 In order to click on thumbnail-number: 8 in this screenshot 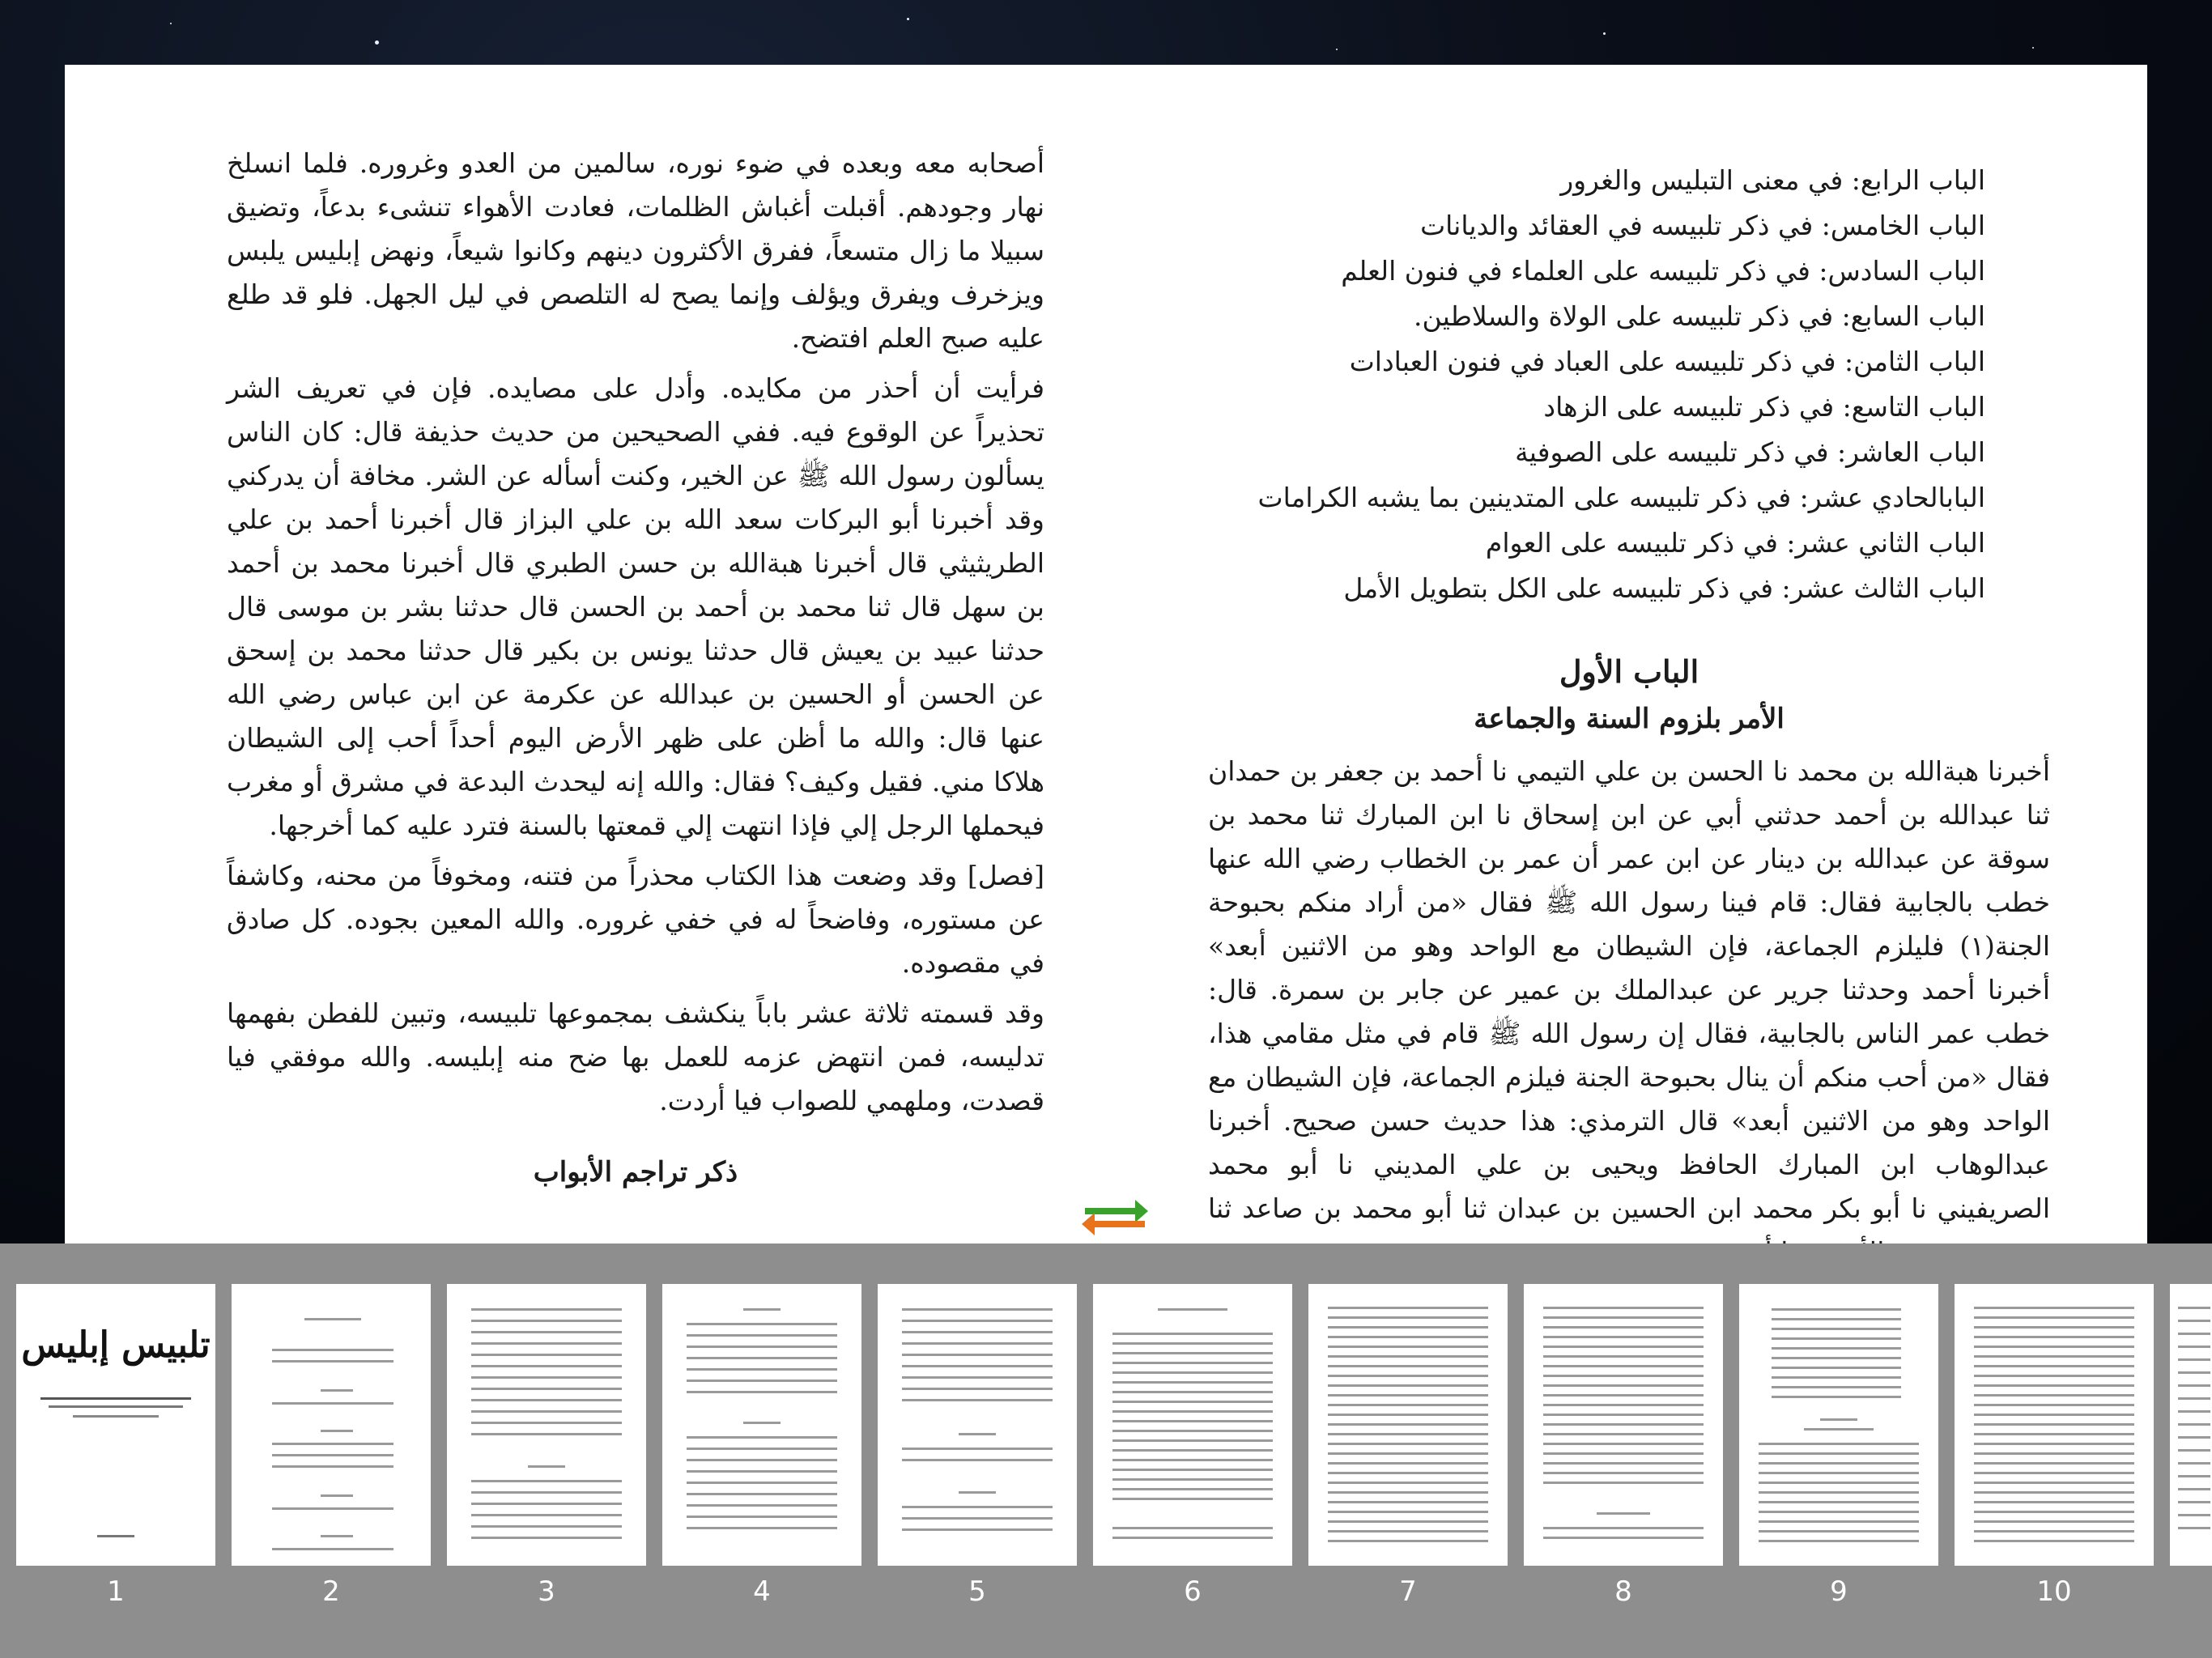, I will do `click(1623, 1591)`.